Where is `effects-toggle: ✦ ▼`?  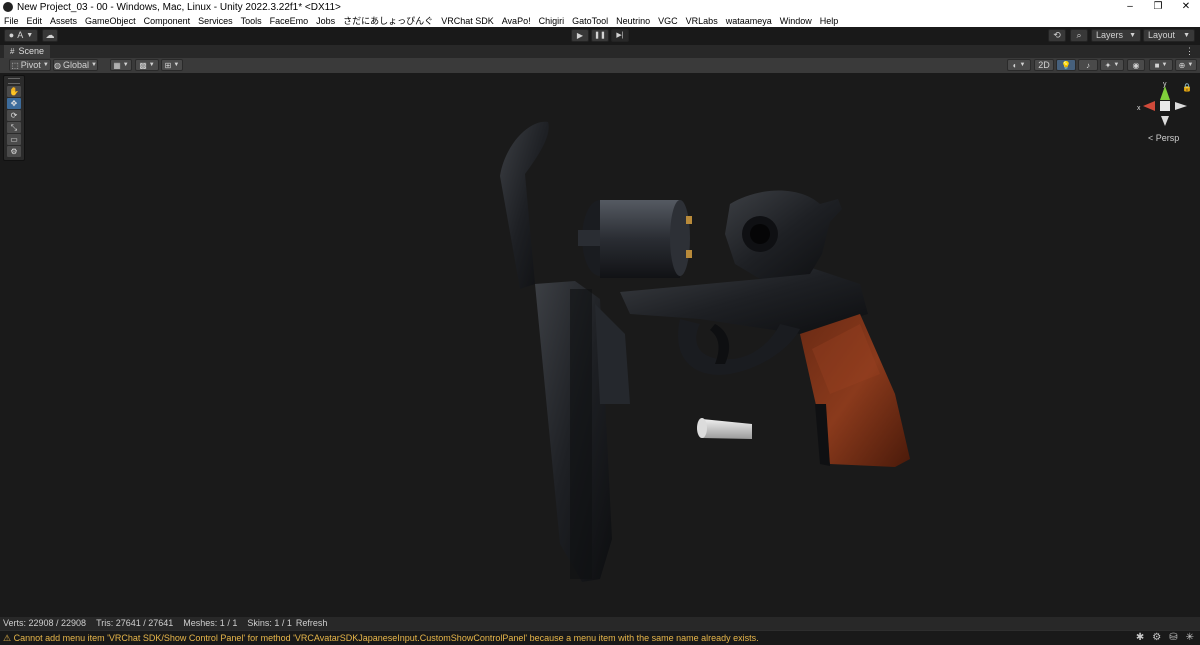
effects-toggle: ✦ ▼ is located at coordinates (1112, 65).